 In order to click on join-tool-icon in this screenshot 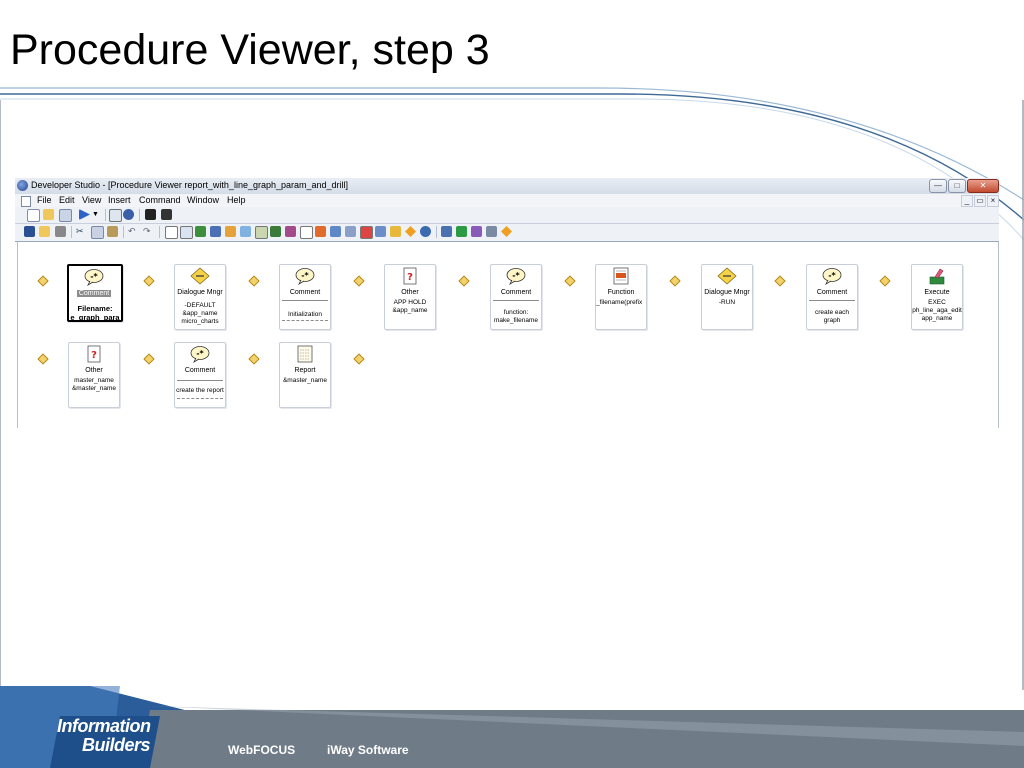, I will do `click(230, 231)`.